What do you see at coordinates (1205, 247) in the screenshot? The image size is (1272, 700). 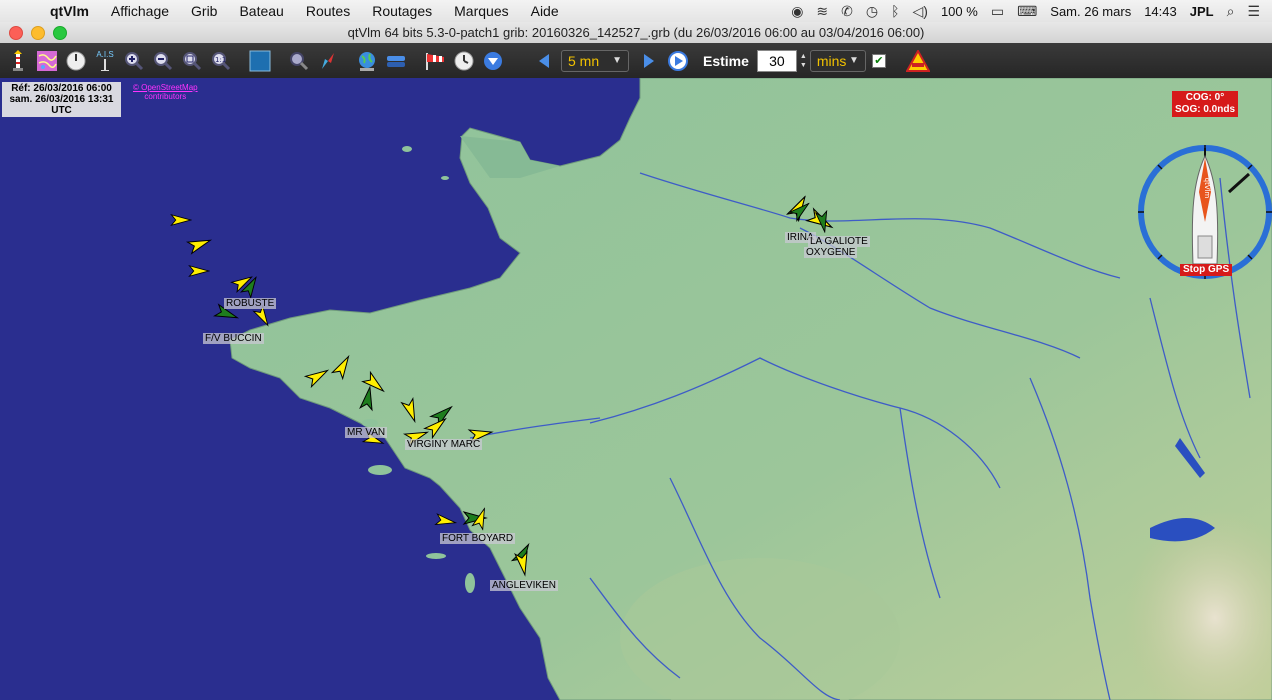 I see `compass-boat-cabin` at bounding box center [1205, 247].